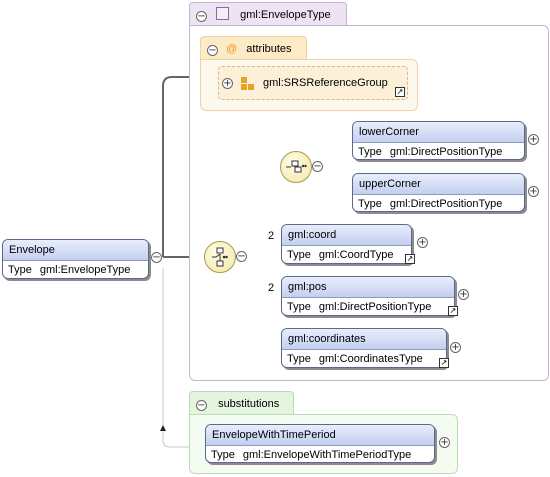 The width and height of the screenshot is (550, 477). Describe the element at coordinates (368, 287) in the screenshot. I see `element-name: gml:pos` at that location.